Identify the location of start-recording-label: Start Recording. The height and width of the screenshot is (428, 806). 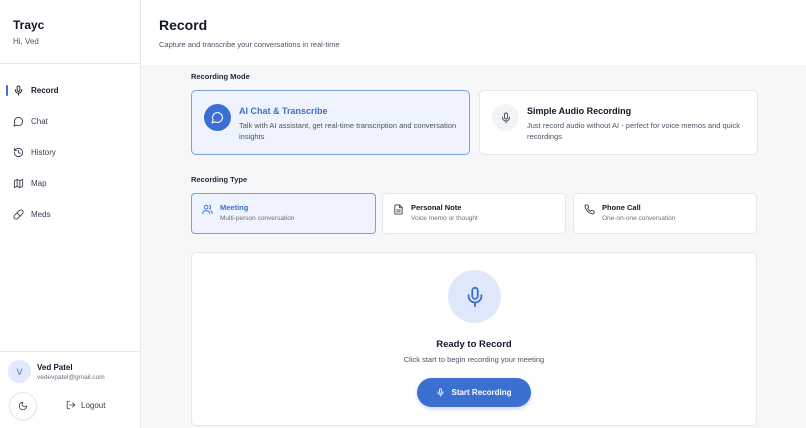
(481, 392).